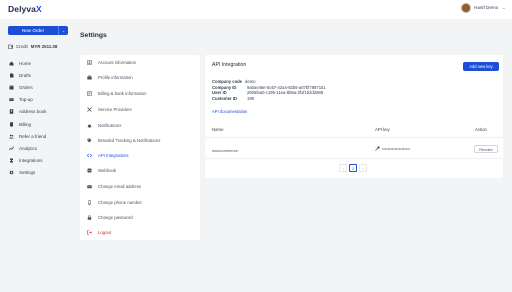  What do you see at coordinates (140, 186) in the screenshot?
I see `menu-item-change-email: Change email address` at bounding box center [140, 186].